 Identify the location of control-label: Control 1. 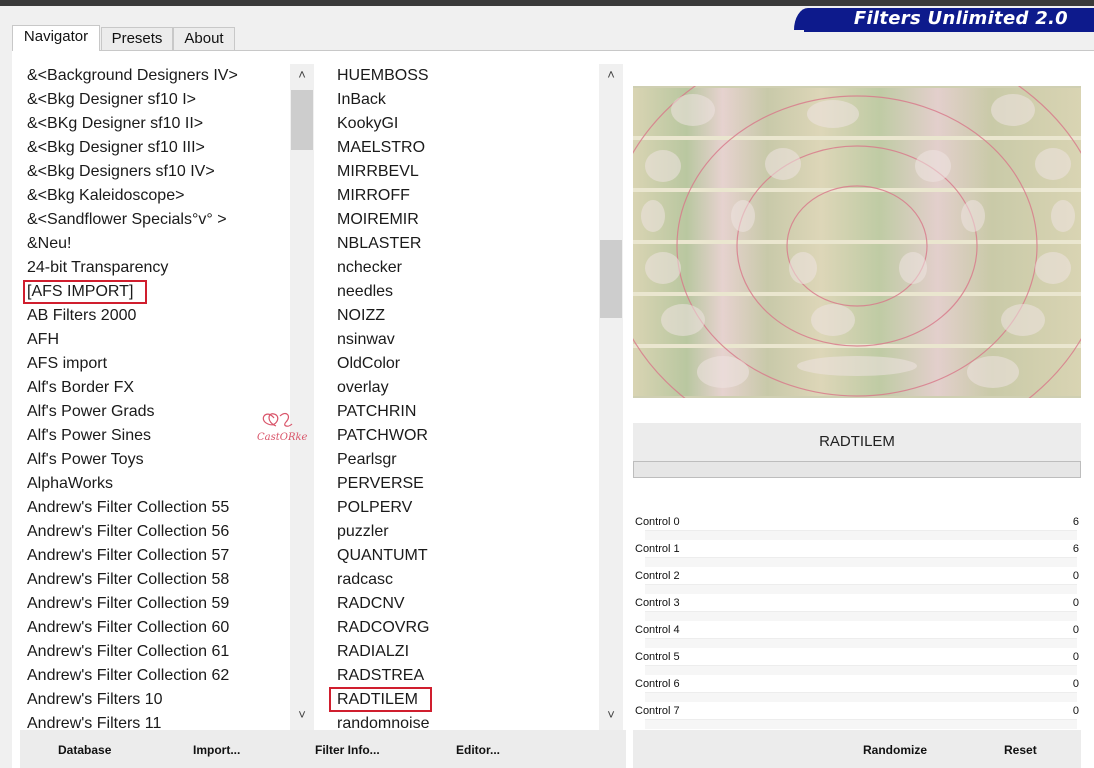
(657, 549).